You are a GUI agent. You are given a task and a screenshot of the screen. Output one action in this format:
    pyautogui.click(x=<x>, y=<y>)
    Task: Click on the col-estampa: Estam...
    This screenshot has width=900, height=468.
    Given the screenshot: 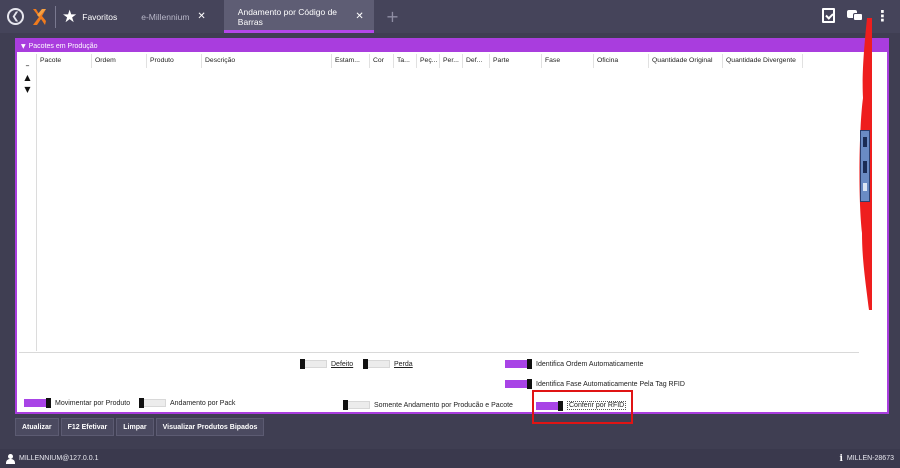 What is the action you would take?
    pyautogui.click(x=351, y=61)
    